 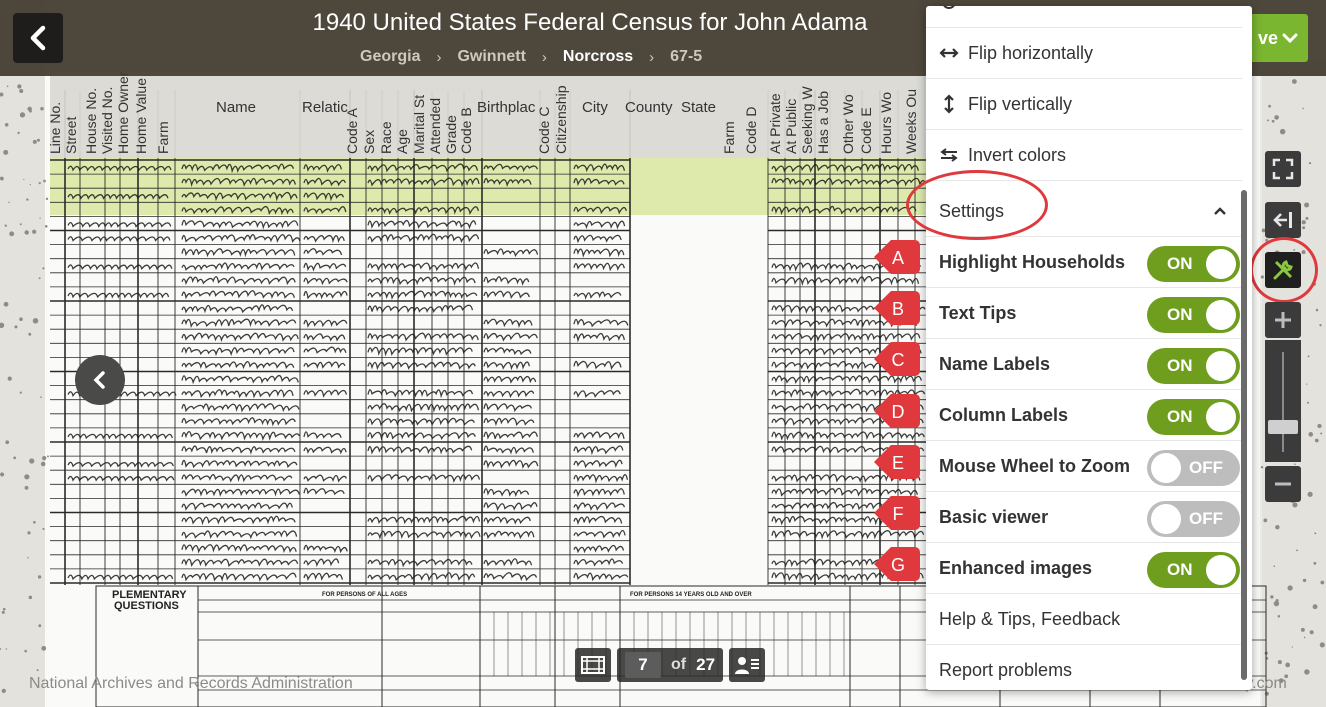 I want to click on menu-item-rotate-partial, so click(x=1084, y=17).